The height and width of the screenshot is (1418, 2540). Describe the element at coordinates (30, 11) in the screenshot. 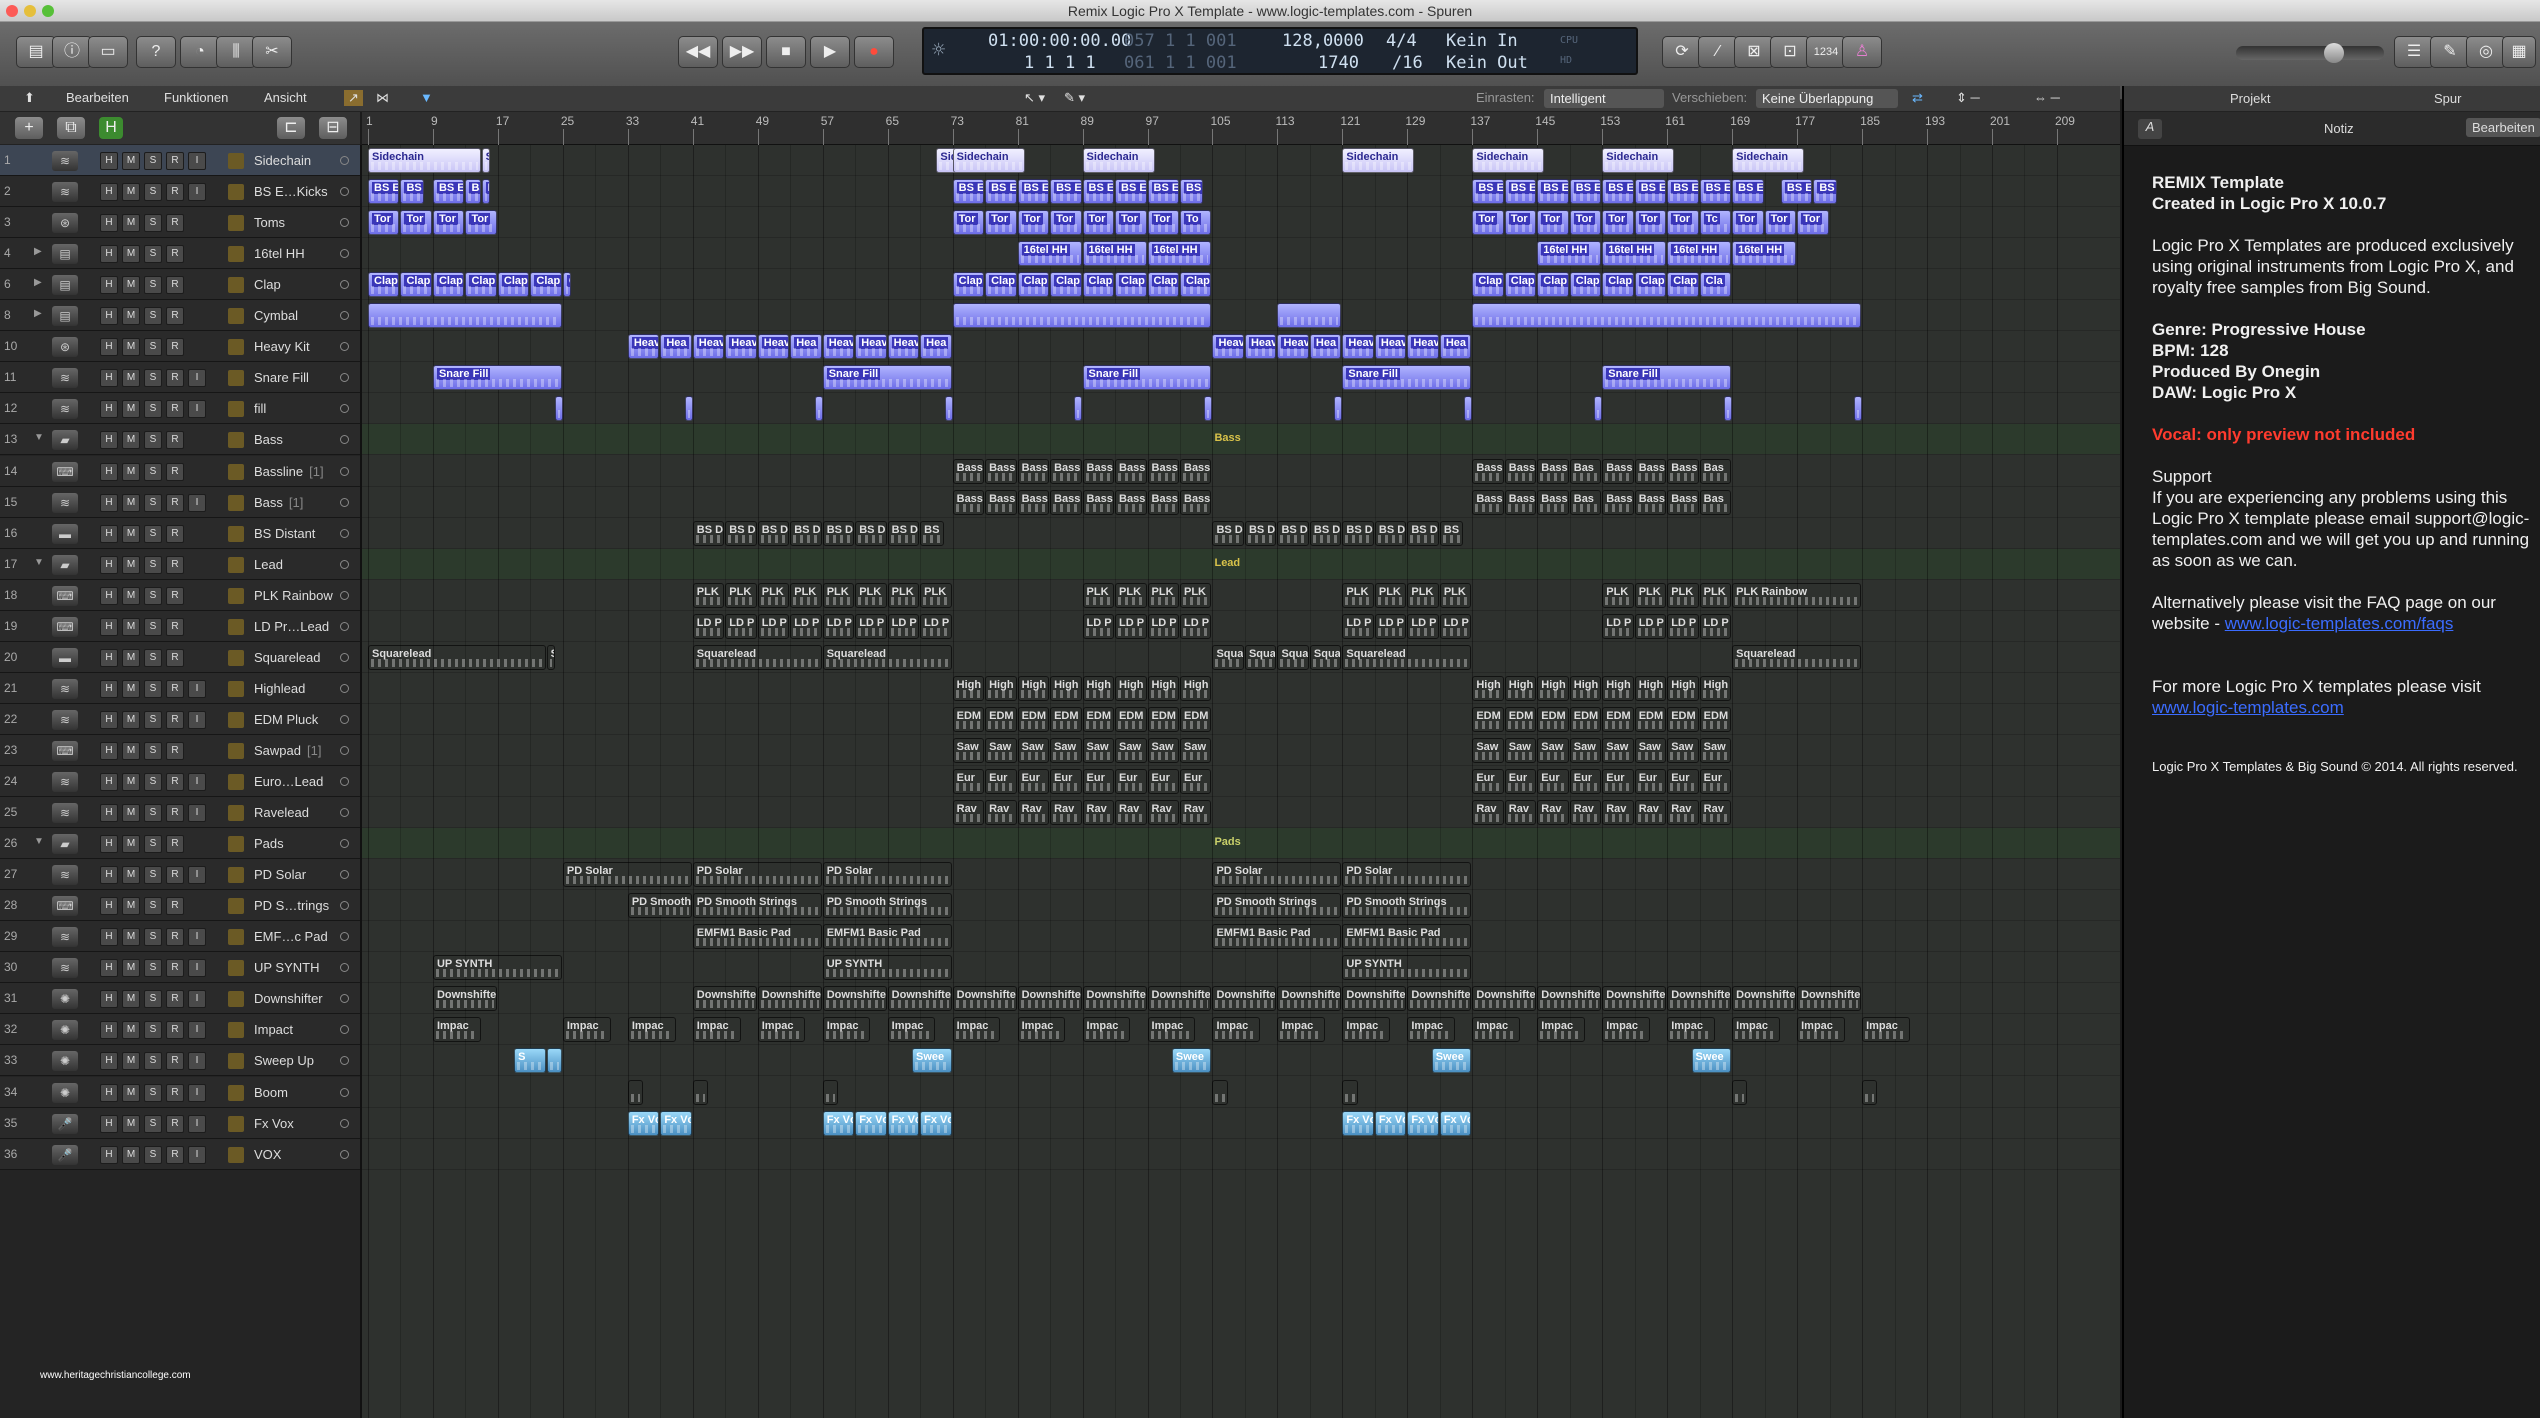

I see `minimize-window-button` at that location.